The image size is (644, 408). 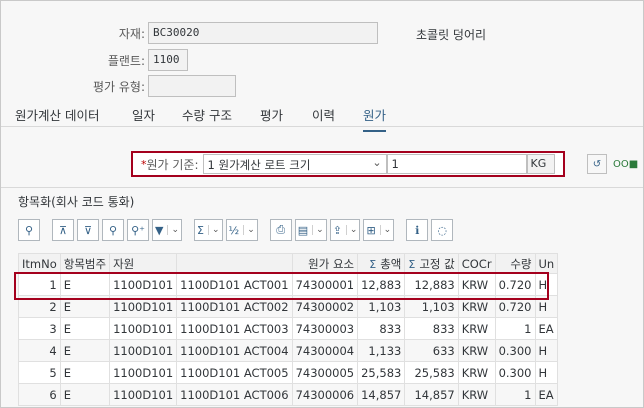 I want to click on table-cell: 1100D101 ACT006, so click(x=234, y=394).